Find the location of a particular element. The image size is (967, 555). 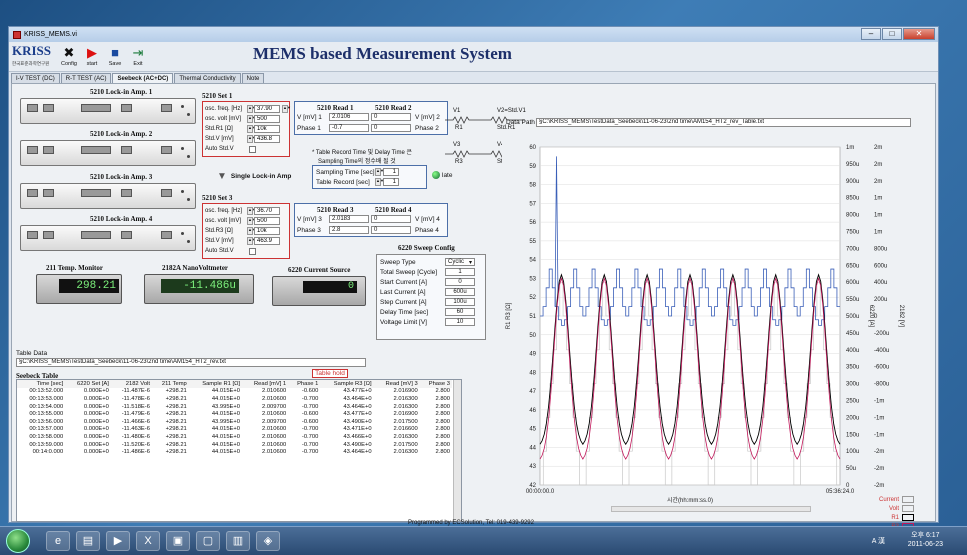

table-cell: -11.479E-6 is located at coordinates (135, 414).